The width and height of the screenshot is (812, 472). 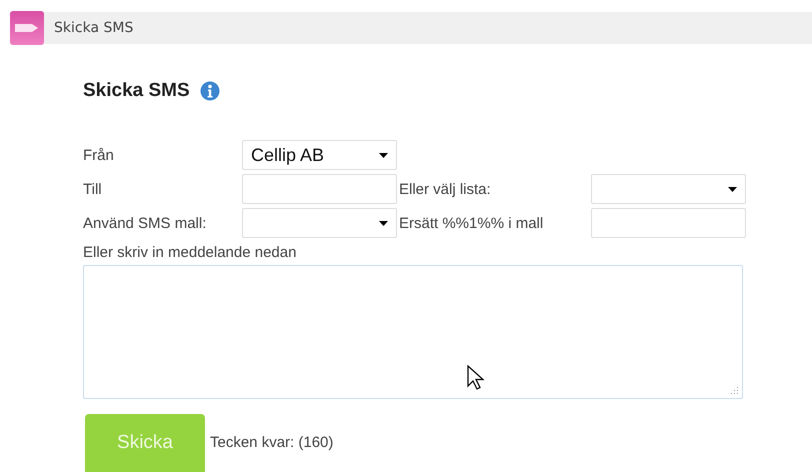 I want to click on field-label: Använd SMS mall:, so click(x=145, y=223).